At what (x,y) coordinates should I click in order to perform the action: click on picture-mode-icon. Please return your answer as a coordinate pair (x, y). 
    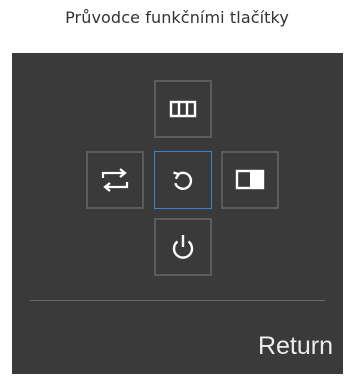
    Looking at the image, I should click on (250, 179).